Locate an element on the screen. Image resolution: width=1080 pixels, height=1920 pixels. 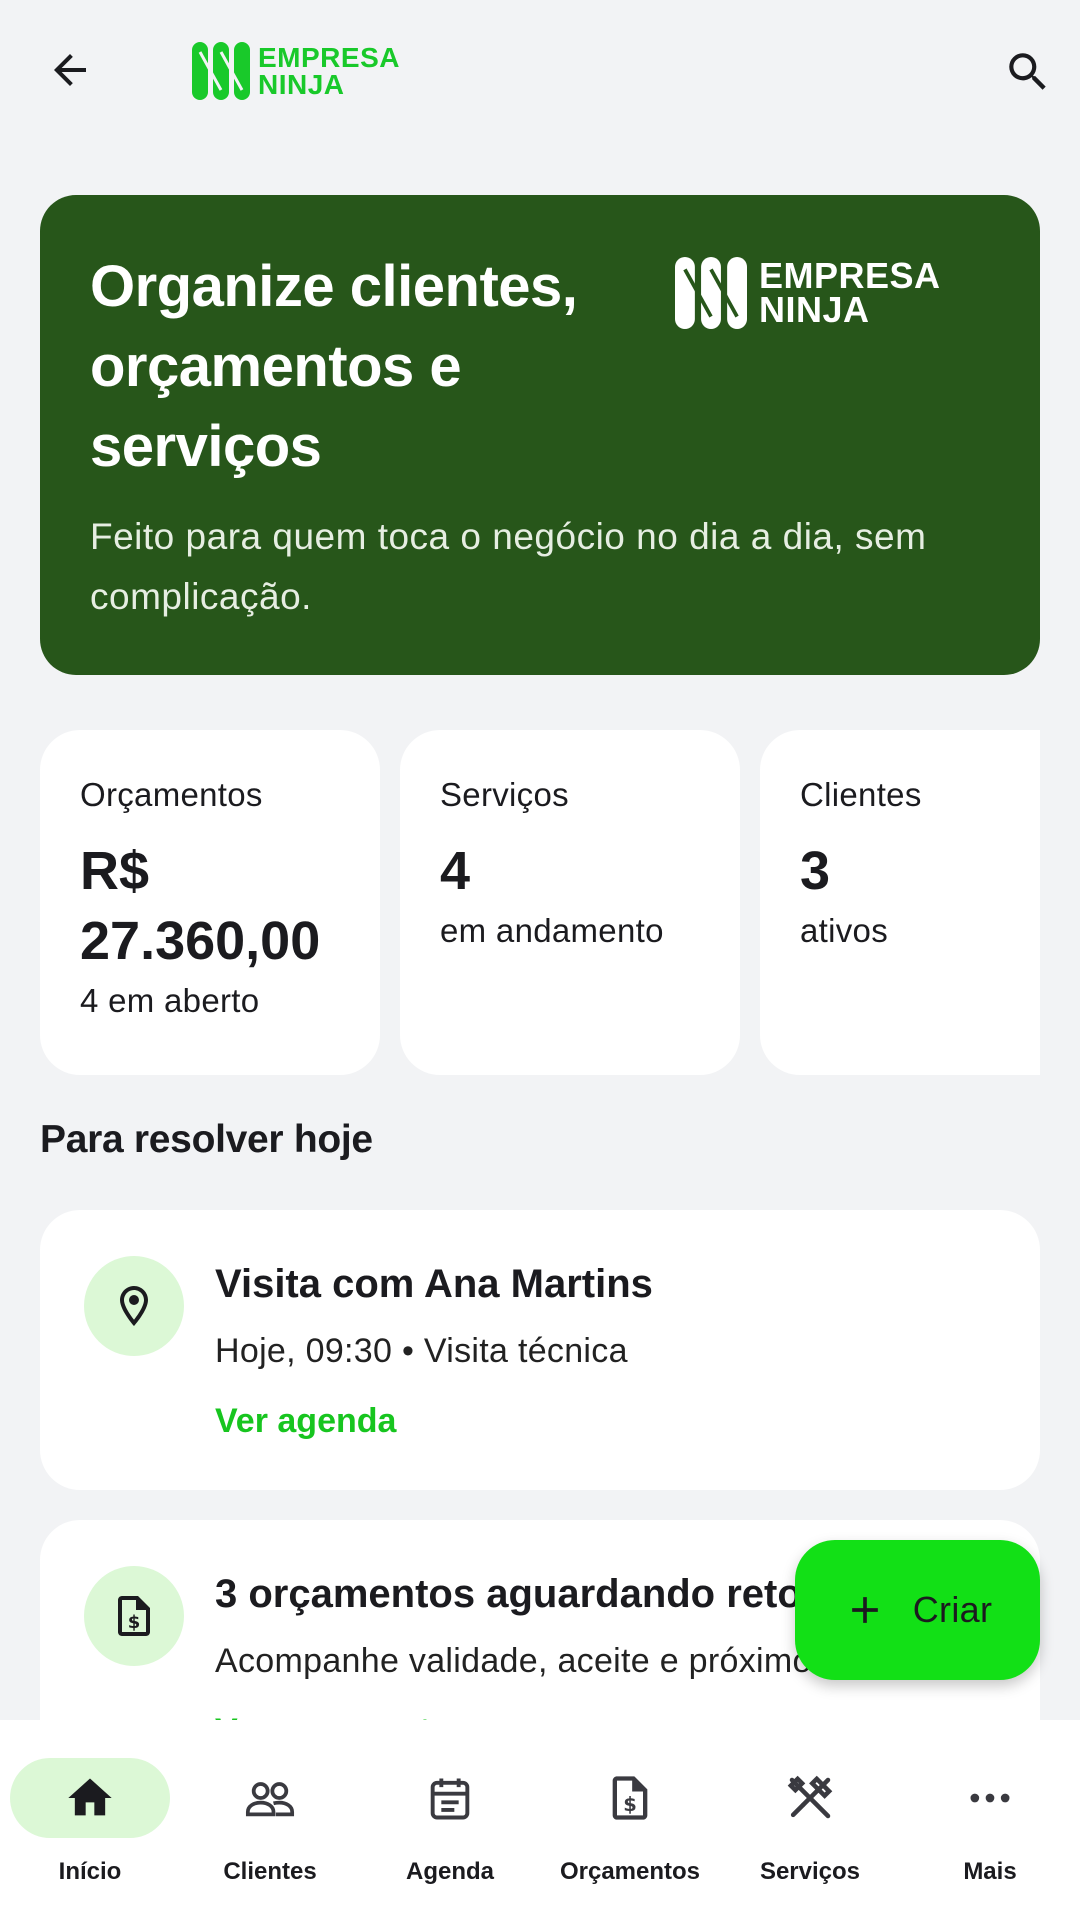
hero-title: Organize clientes, orçamentos e serviços is located at coordinates (334, 366).